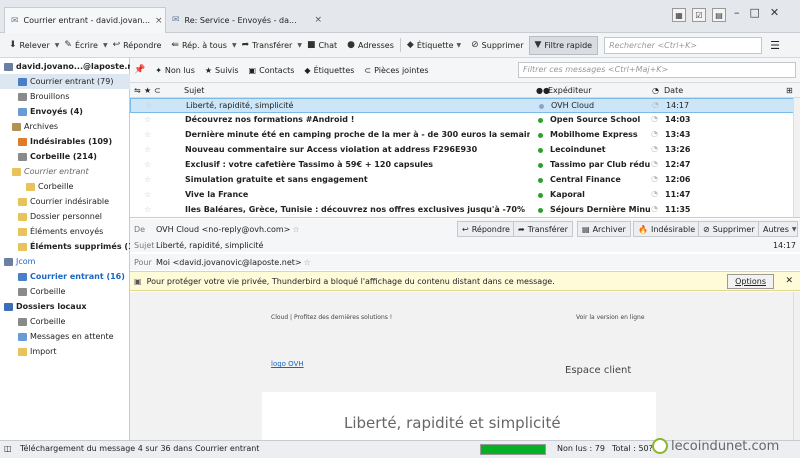  Describe the element at coordinates (229, 262) in the screenshot. I see `to-value: Moi <david.jovanovic@laposte.net>` at that location.